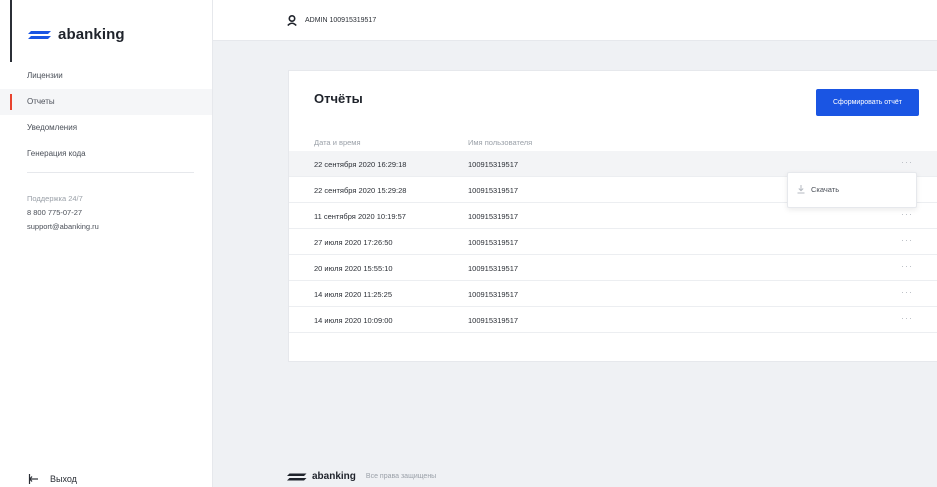 This screenshot has width=937, height=487. Describe the element at coordinates (337, 142) in the screenshot. I see `column-header-date: Дата и время` at that location.